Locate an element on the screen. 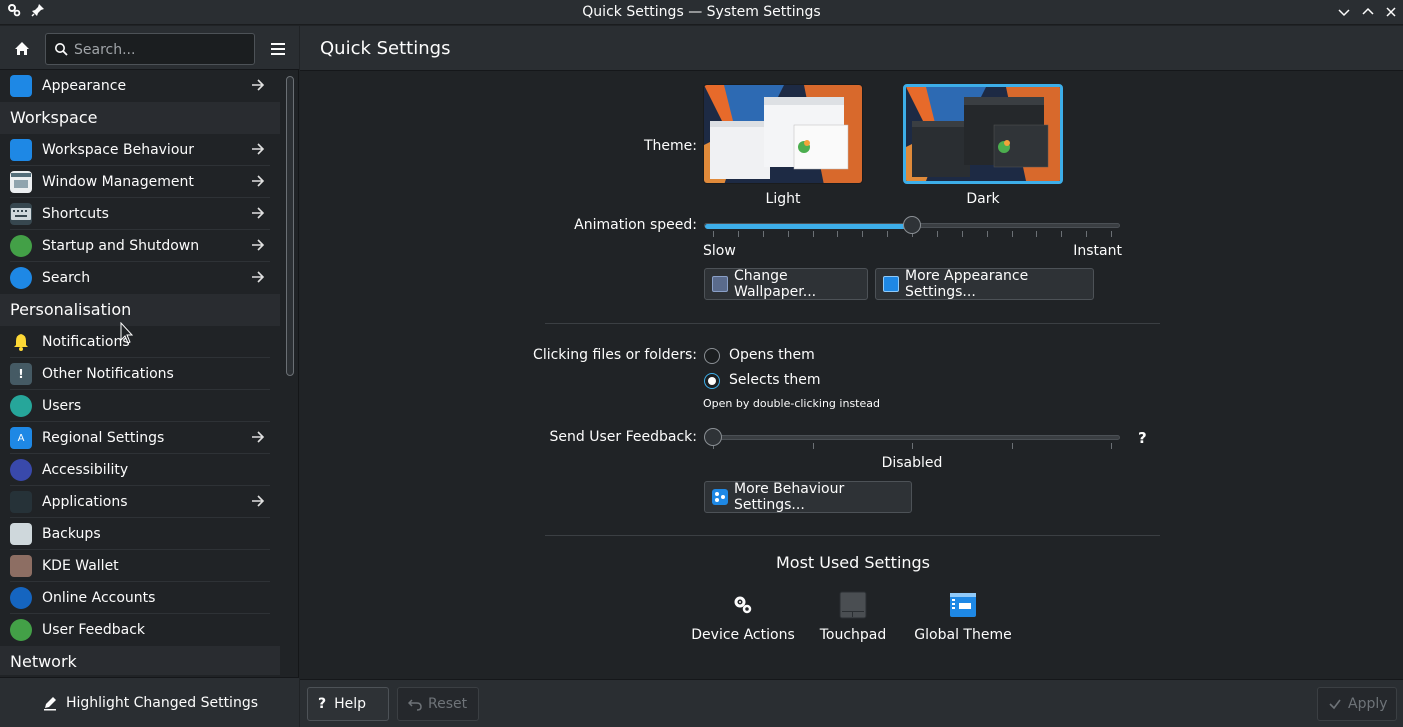  applications-icon is located at coordinates (21, 502).